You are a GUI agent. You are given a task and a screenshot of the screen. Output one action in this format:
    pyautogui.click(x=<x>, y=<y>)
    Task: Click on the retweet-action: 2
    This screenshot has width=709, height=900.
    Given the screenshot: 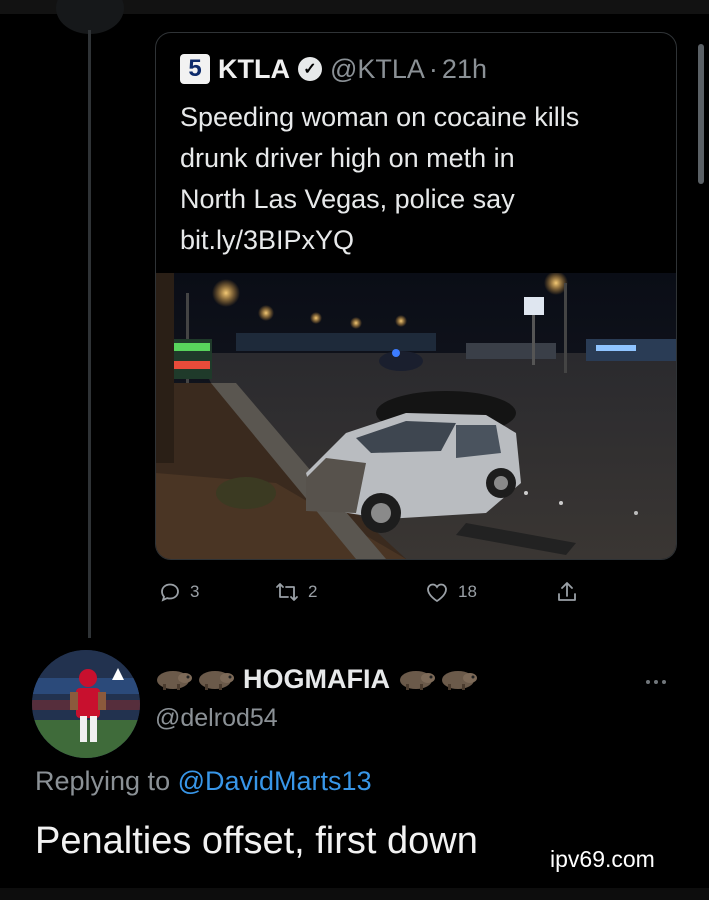 What is the action you would take?
    pyautogui.click(x=295, y=592)
    